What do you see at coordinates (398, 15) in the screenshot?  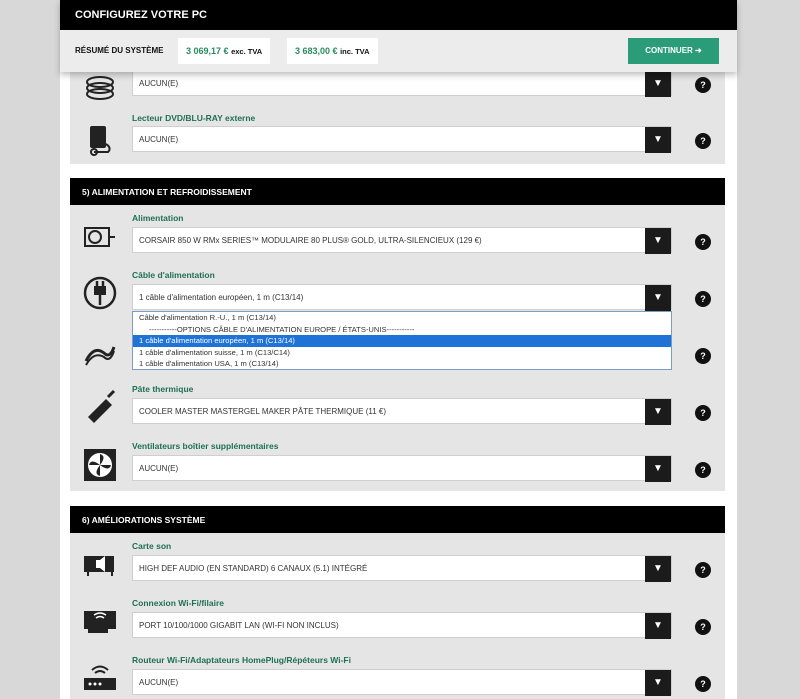 I see `page-title: CONFIGUREZ VOTRE PC` at bounding box center [398, 15].